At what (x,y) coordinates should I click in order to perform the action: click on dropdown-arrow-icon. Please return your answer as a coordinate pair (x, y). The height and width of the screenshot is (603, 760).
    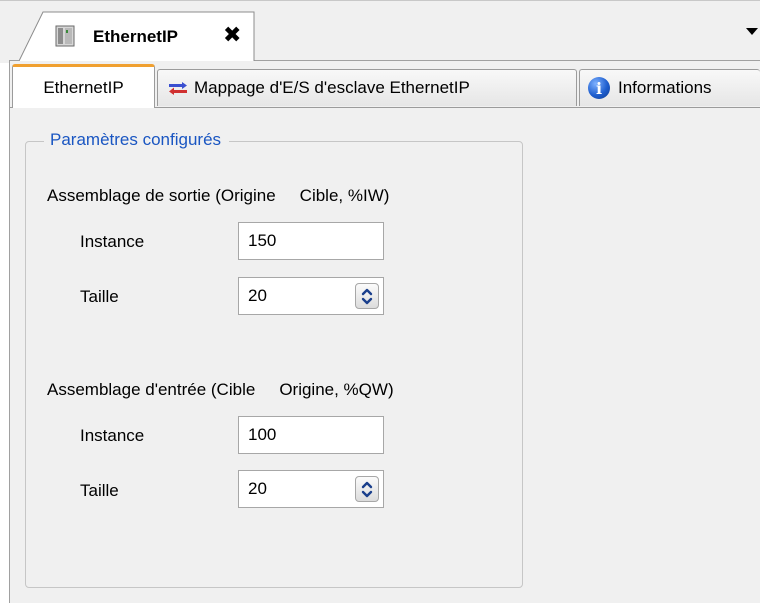
    Looking at the image, I should click on (752, 31).